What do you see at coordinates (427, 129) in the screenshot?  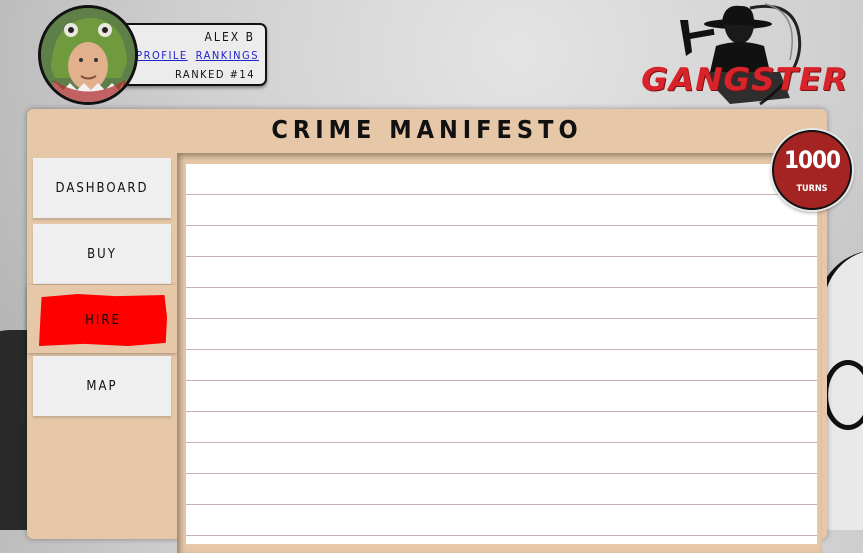 I see `panel-title: CRIME MANIFESTO` at bounding box center [427, 129].